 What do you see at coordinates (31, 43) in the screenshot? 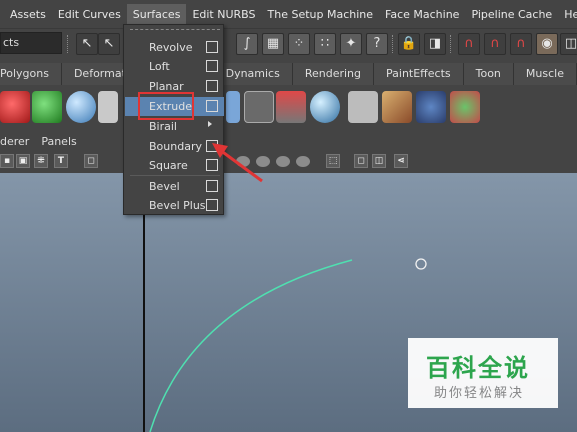
I see `menu-mode-select: cts` at bounding box center [31, 43].